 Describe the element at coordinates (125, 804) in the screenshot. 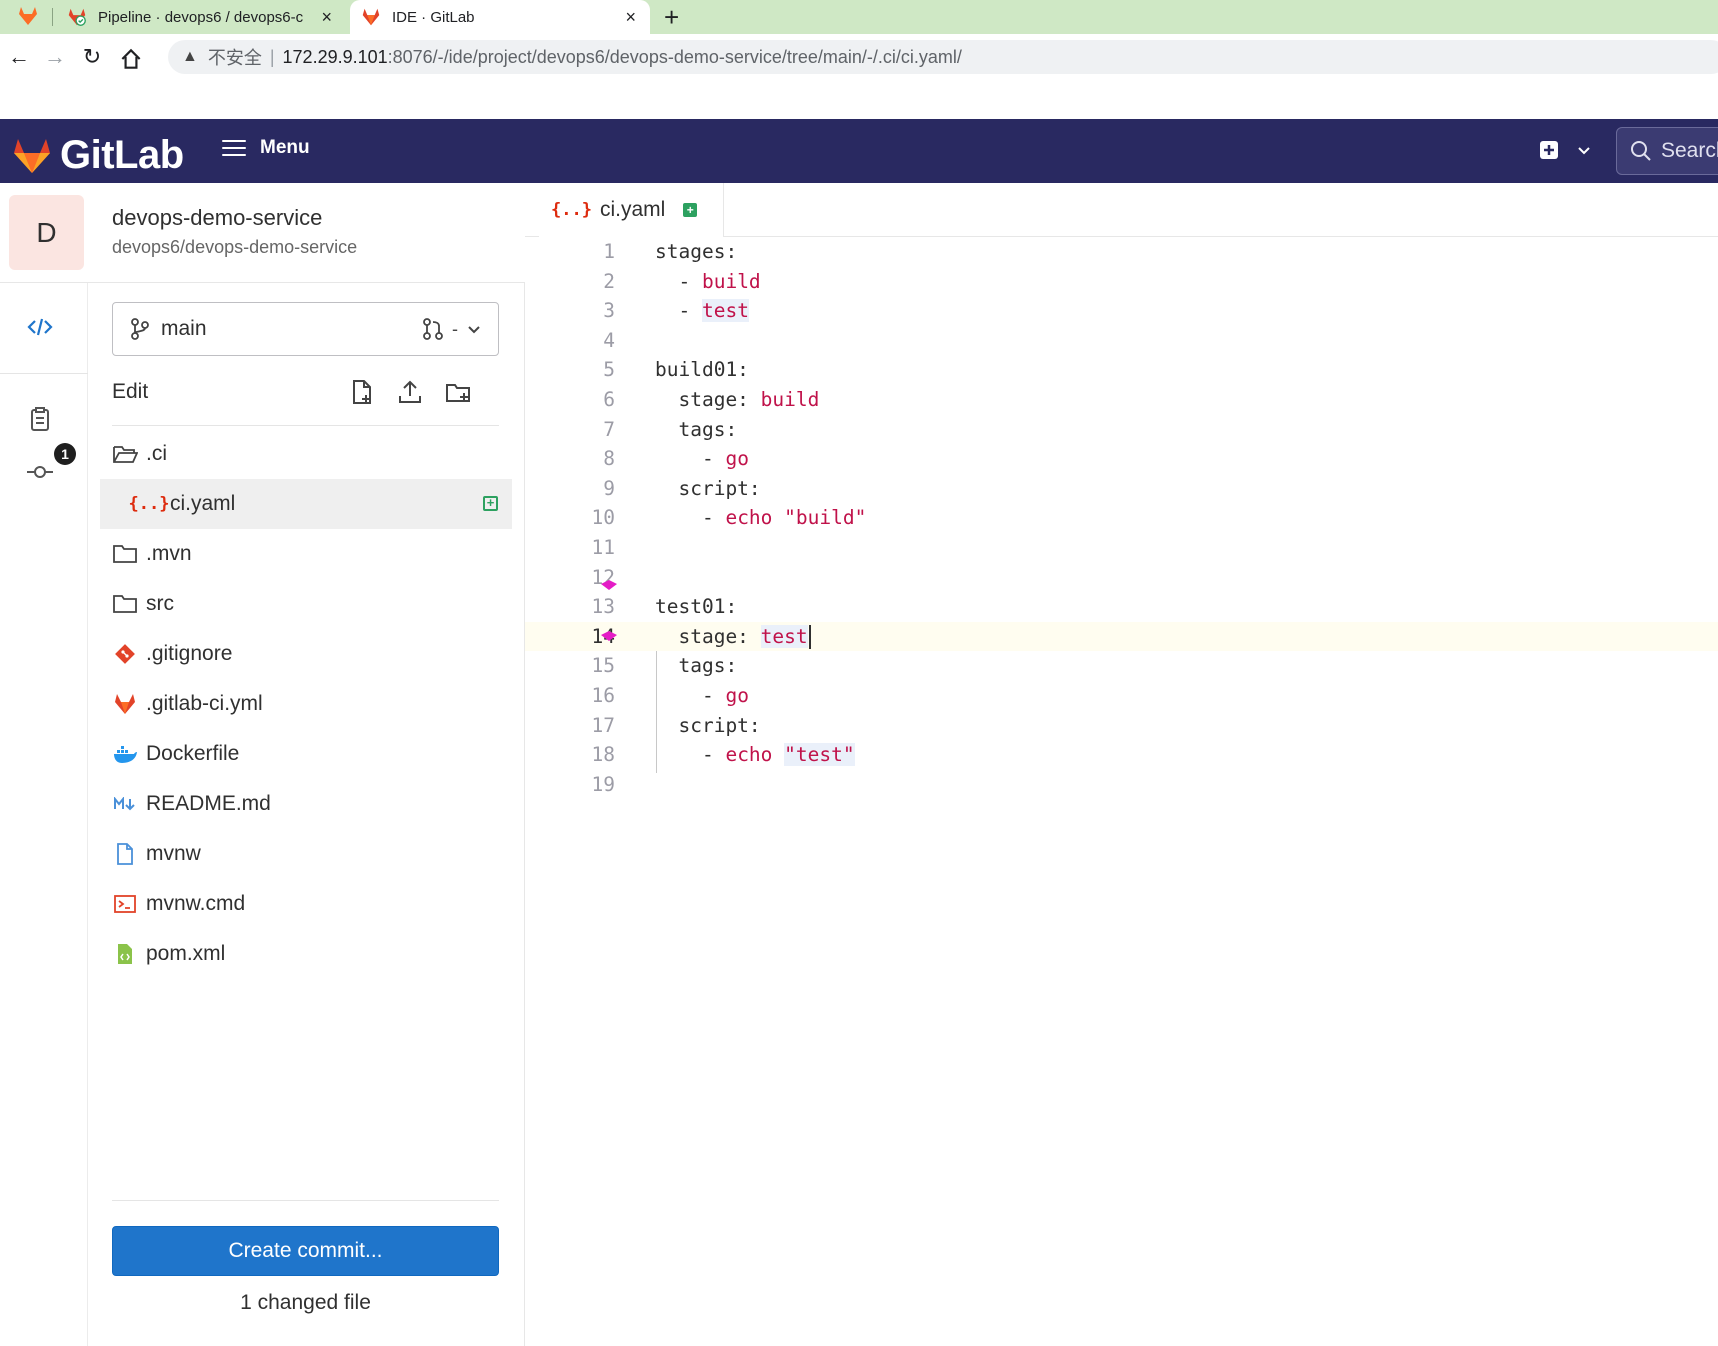

I see `markdown-icon` at that location.